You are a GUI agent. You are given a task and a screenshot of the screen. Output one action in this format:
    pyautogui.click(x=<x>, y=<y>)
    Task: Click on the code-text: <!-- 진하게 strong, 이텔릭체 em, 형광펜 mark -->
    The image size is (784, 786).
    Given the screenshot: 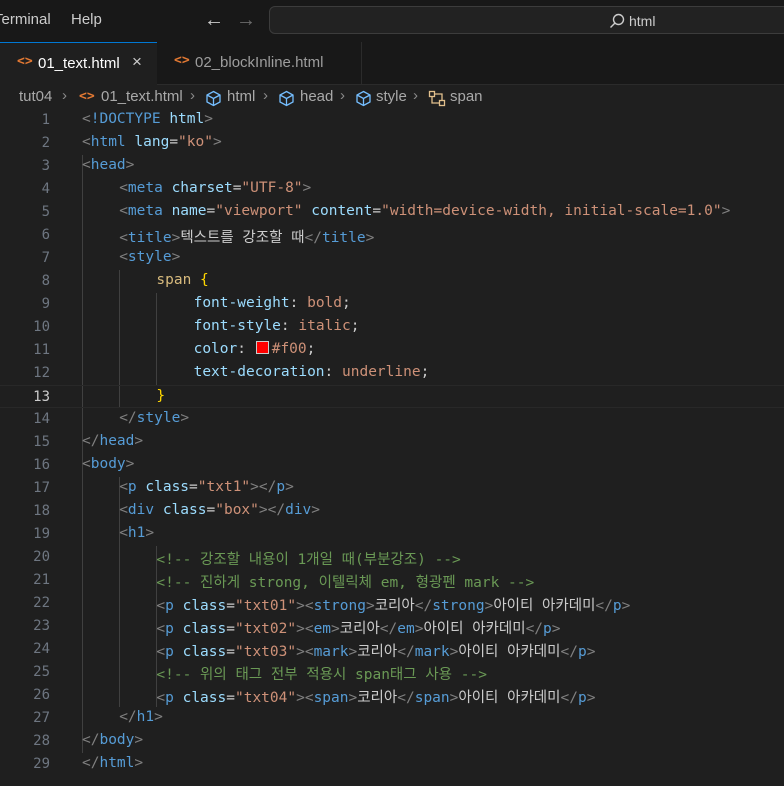 What is the action you would take?
    pyautogui.click(x=345, y=581)
    